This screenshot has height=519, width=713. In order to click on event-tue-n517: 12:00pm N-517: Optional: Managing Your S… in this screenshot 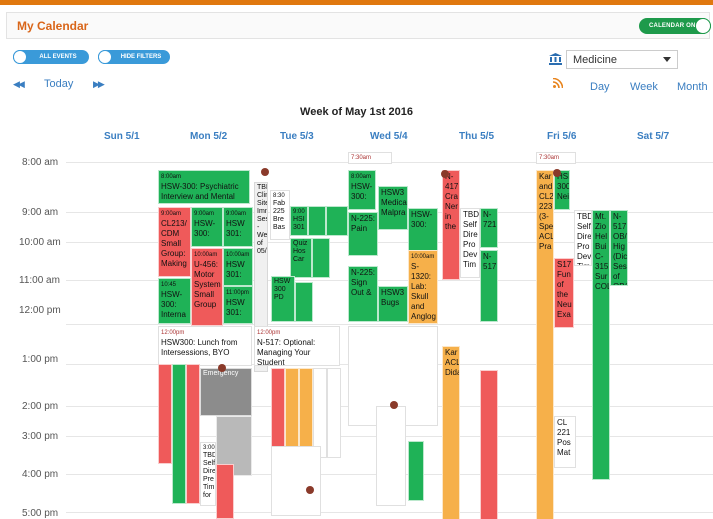, I will do `click(297, 346)`.